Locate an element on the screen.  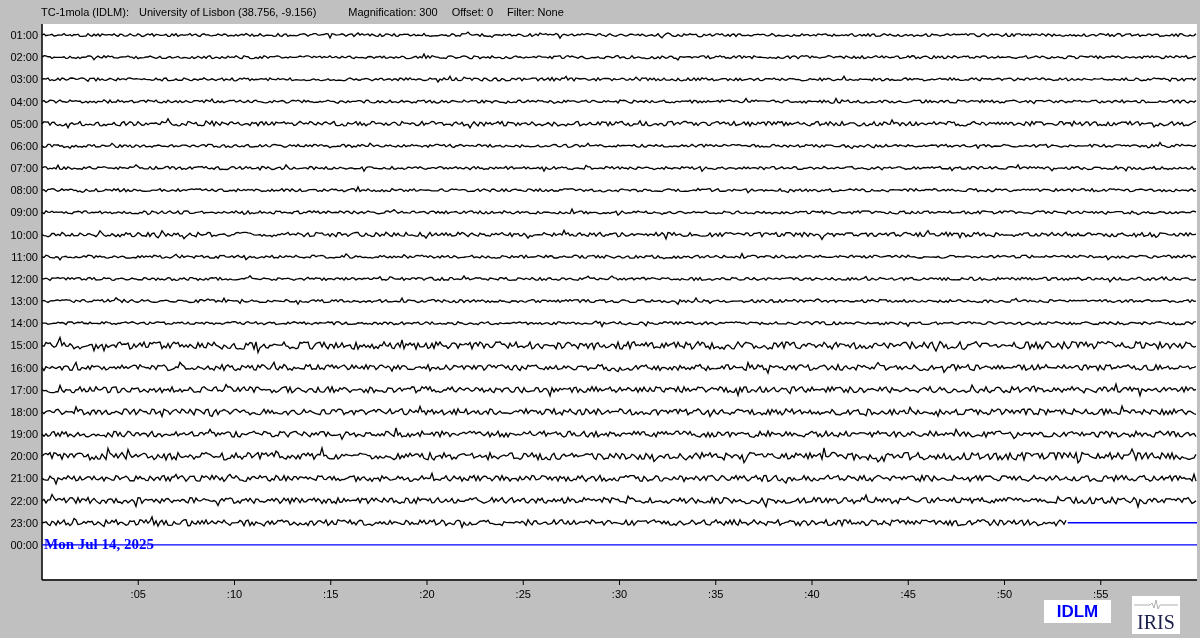
hour-label: 22:00 is located at coordinates (24, 500).